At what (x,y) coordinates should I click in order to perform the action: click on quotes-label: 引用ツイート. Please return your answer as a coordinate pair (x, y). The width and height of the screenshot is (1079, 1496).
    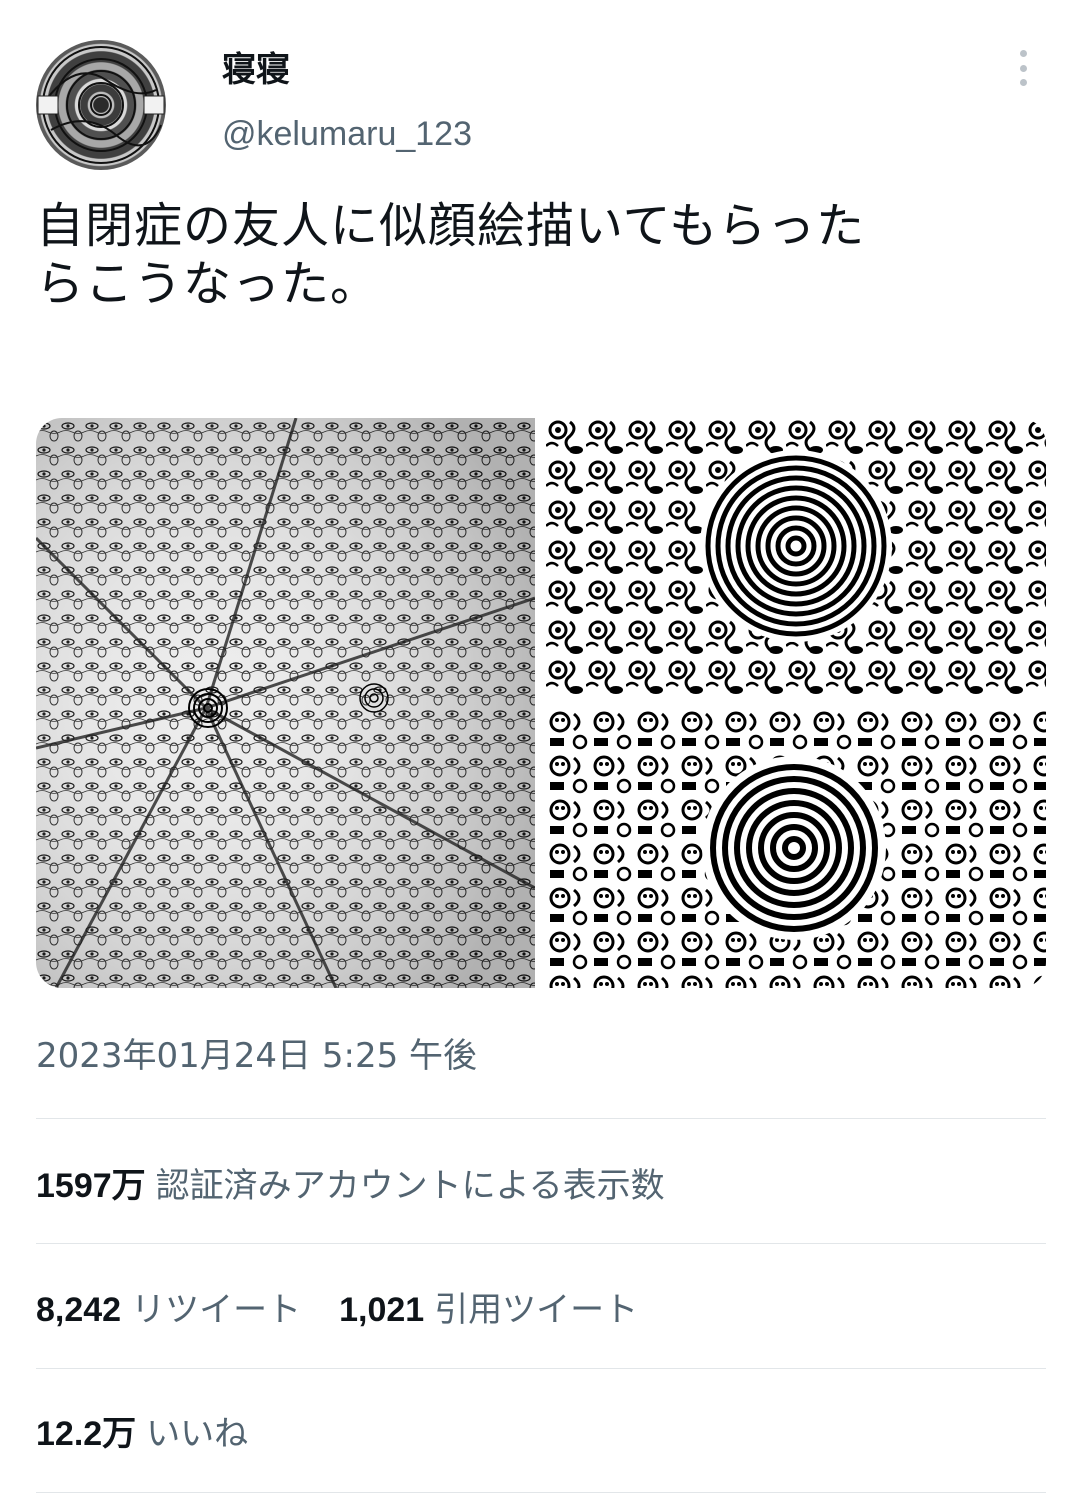
    Looking at the image, I should click on (536, 1310).